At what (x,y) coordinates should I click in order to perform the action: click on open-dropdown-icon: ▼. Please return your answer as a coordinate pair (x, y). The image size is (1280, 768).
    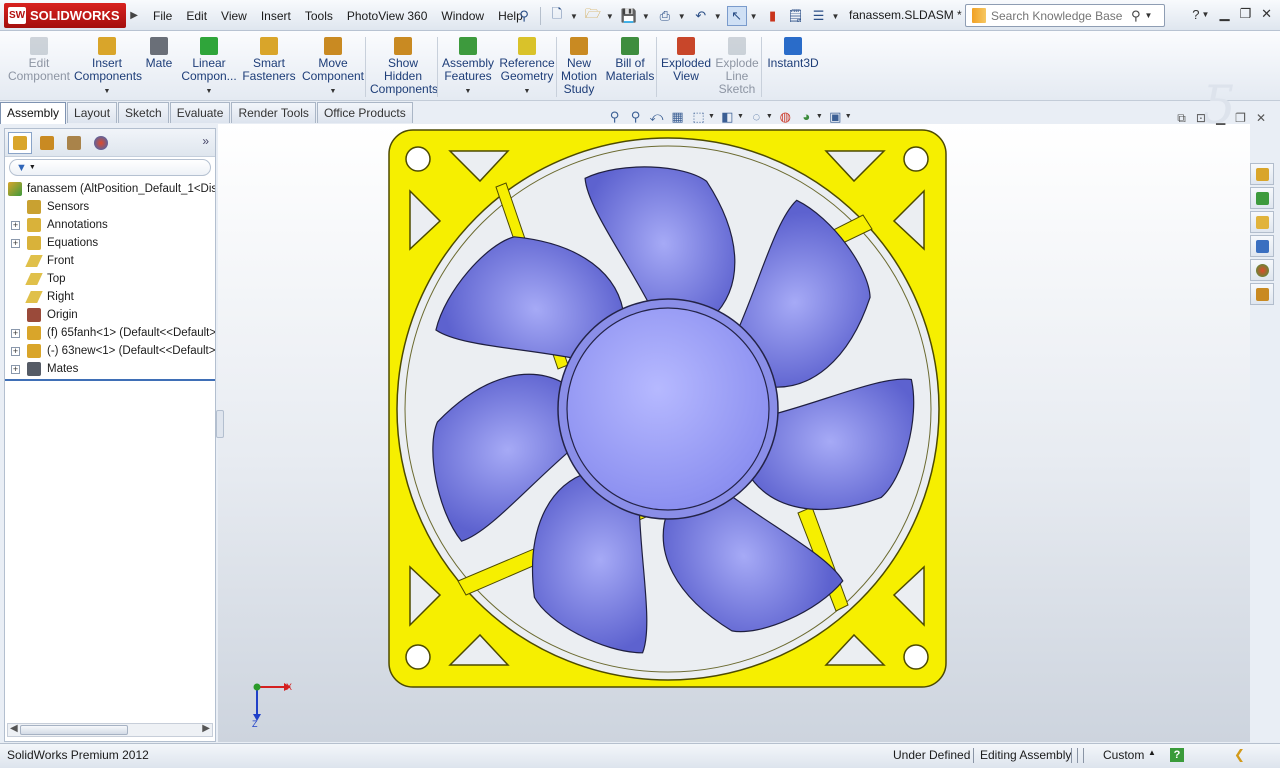
    Looking at the image, I should click on (610, 16).